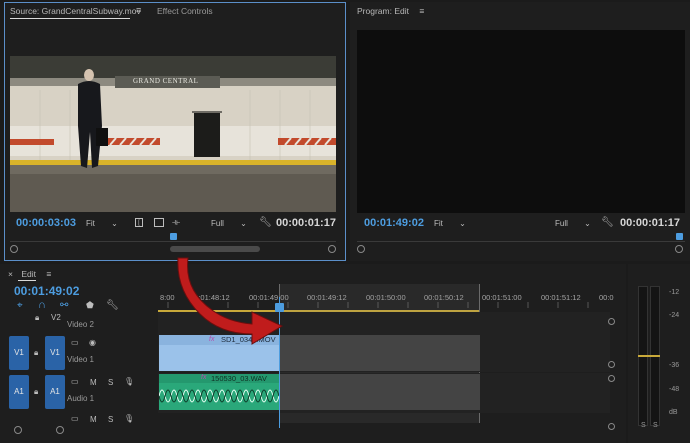  What do you see at coordinates (56, 317) in the screenshot?
I see `track-v2-label: V2` at bounding box center [56, 317].